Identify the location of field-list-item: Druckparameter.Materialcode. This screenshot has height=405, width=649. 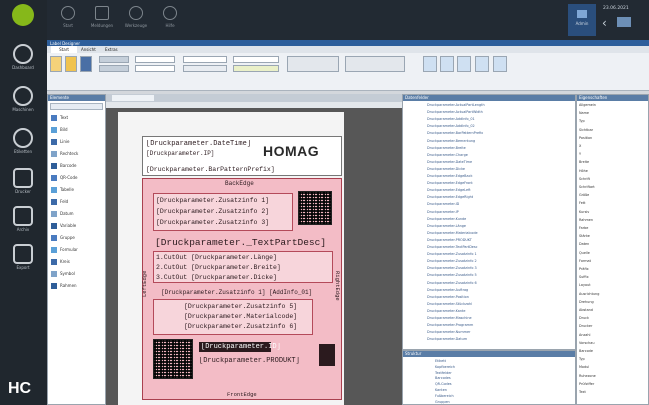
(499, 233).